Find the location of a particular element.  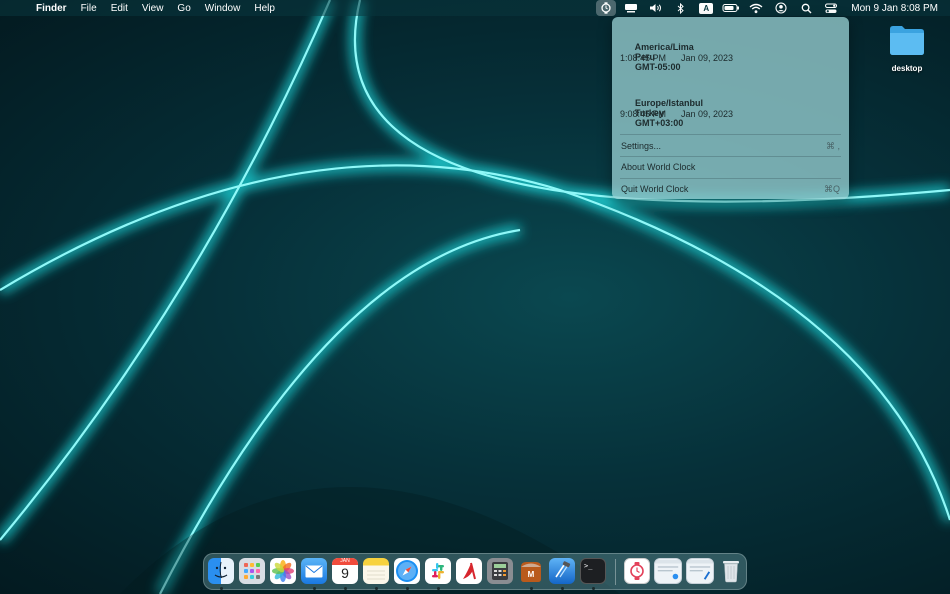

input-source-label: A is located at coordinates (706, 8).